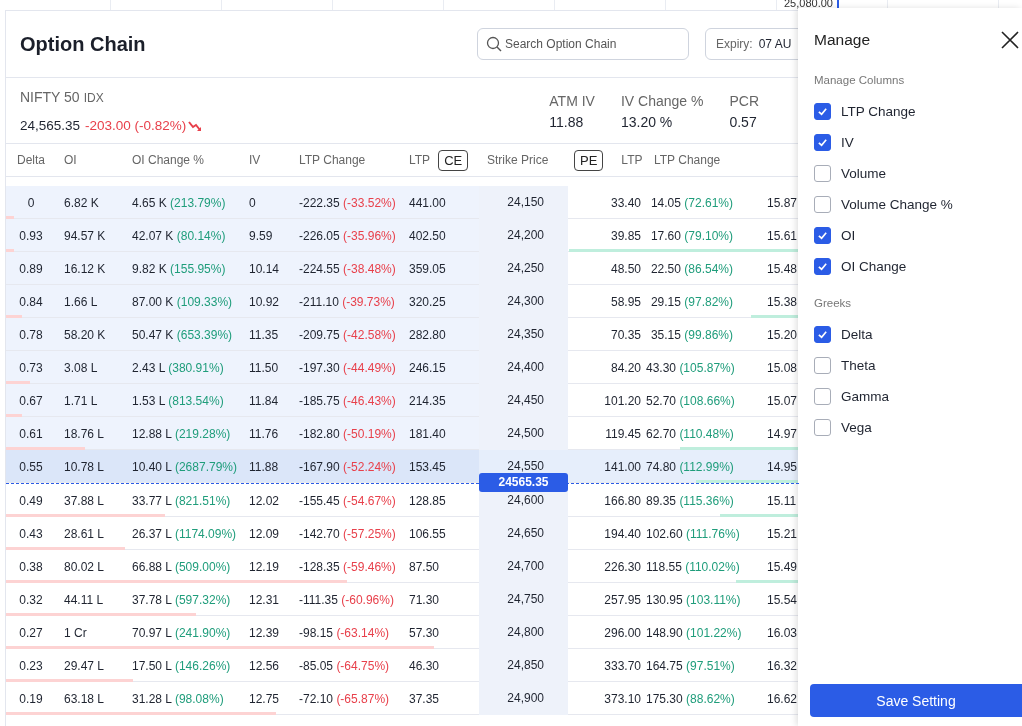  I want to click on table-cell-text: 282.80, so click(427, 334).